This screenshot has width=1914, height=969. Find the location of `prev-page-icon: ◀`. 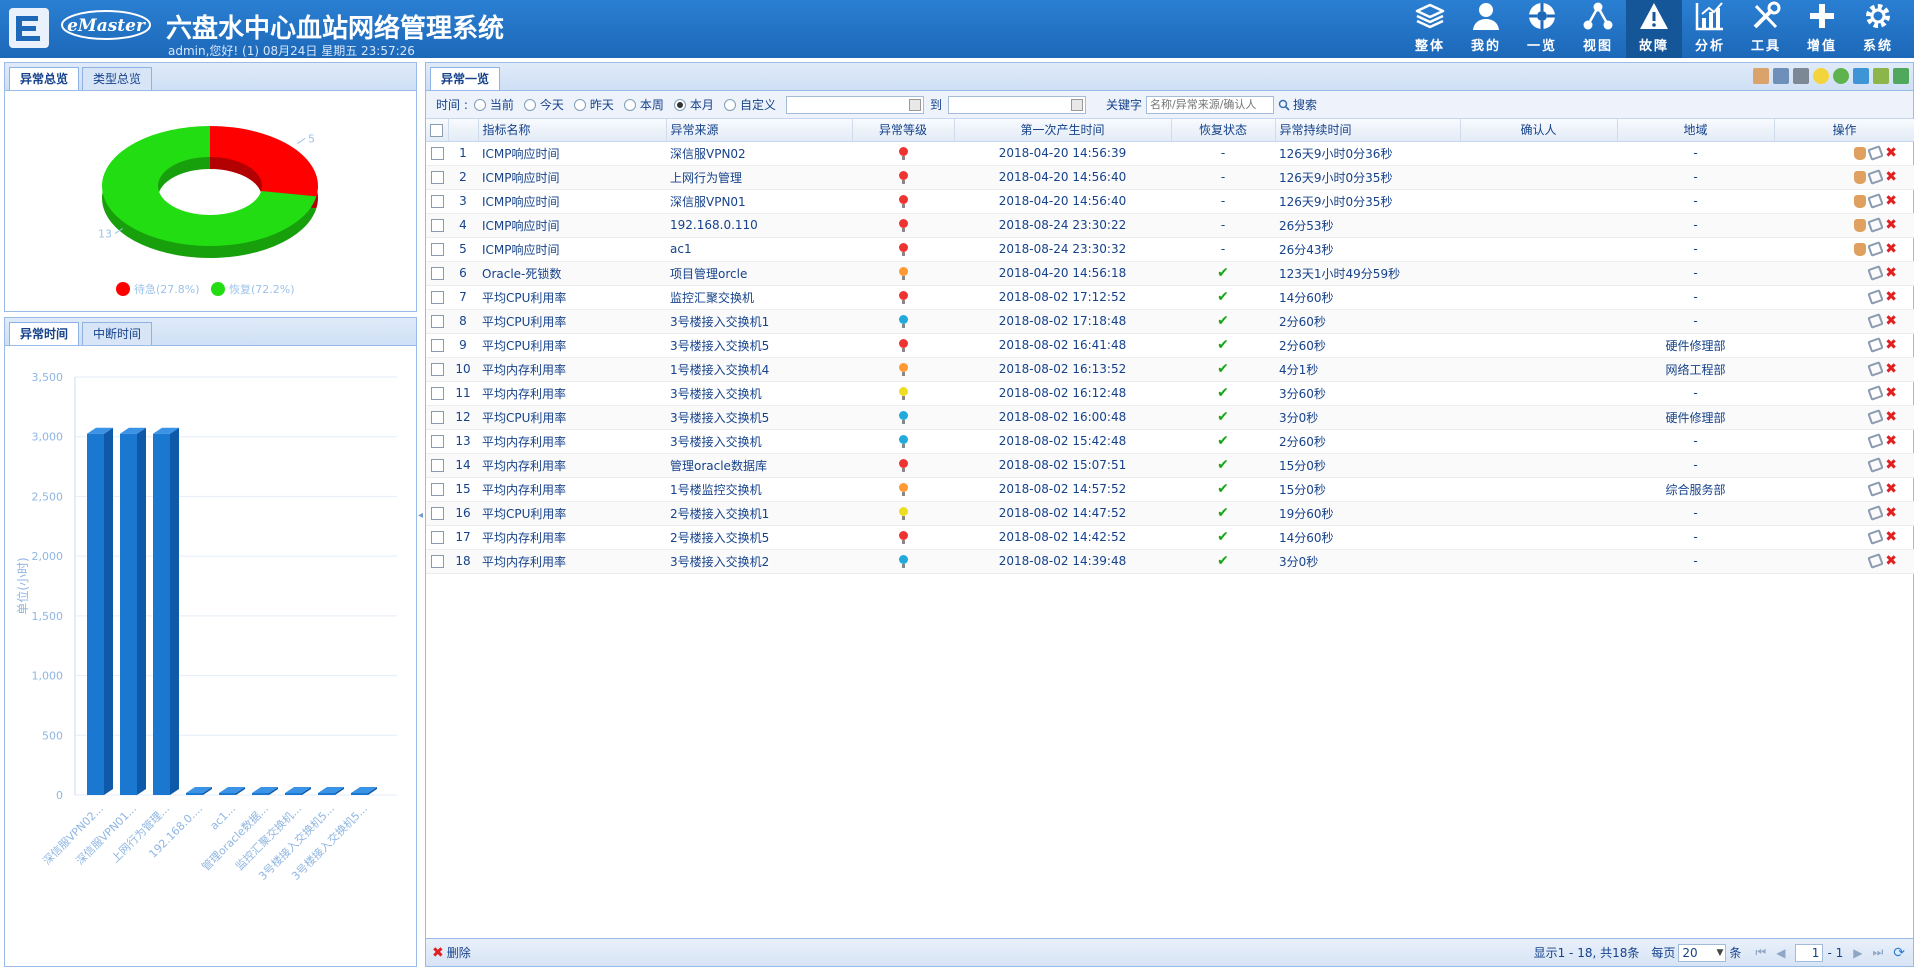

prev-page-icon: ◀ is located at coordinates (1780, 953).